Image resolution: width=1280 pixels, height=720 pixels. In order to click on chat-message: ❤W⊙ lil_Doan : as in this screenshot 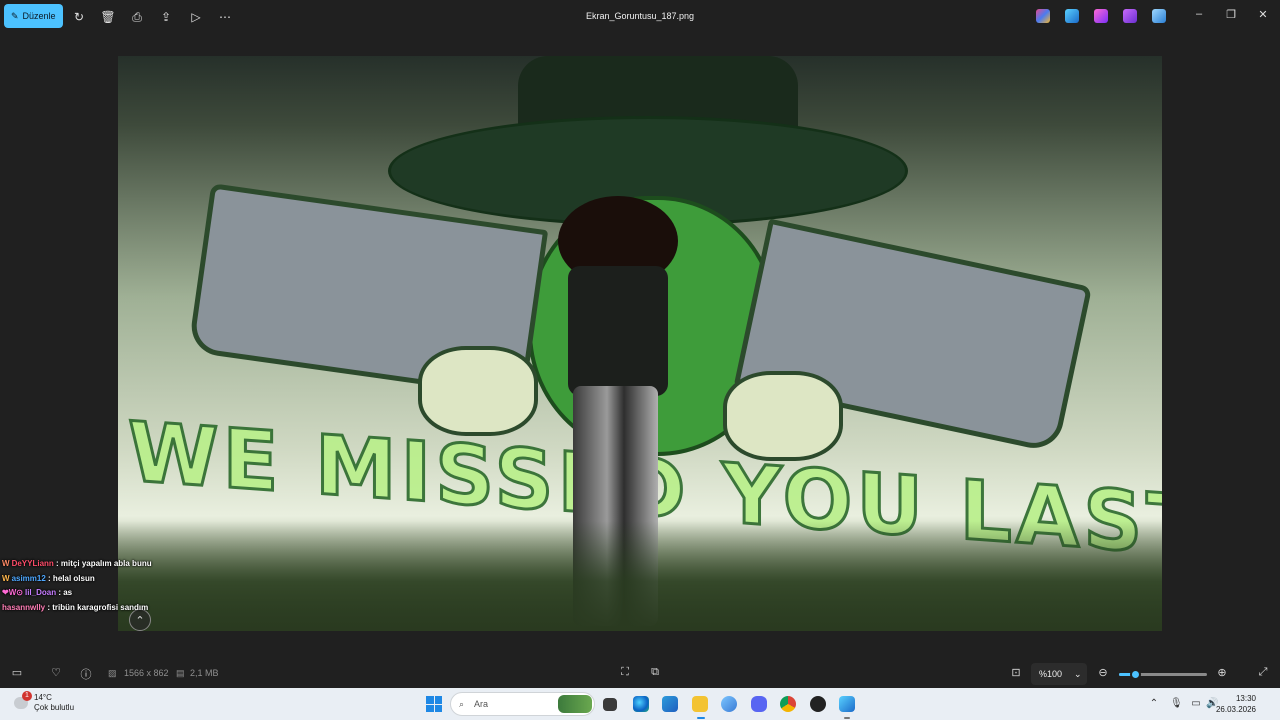, I will do `click(77, 593)`.